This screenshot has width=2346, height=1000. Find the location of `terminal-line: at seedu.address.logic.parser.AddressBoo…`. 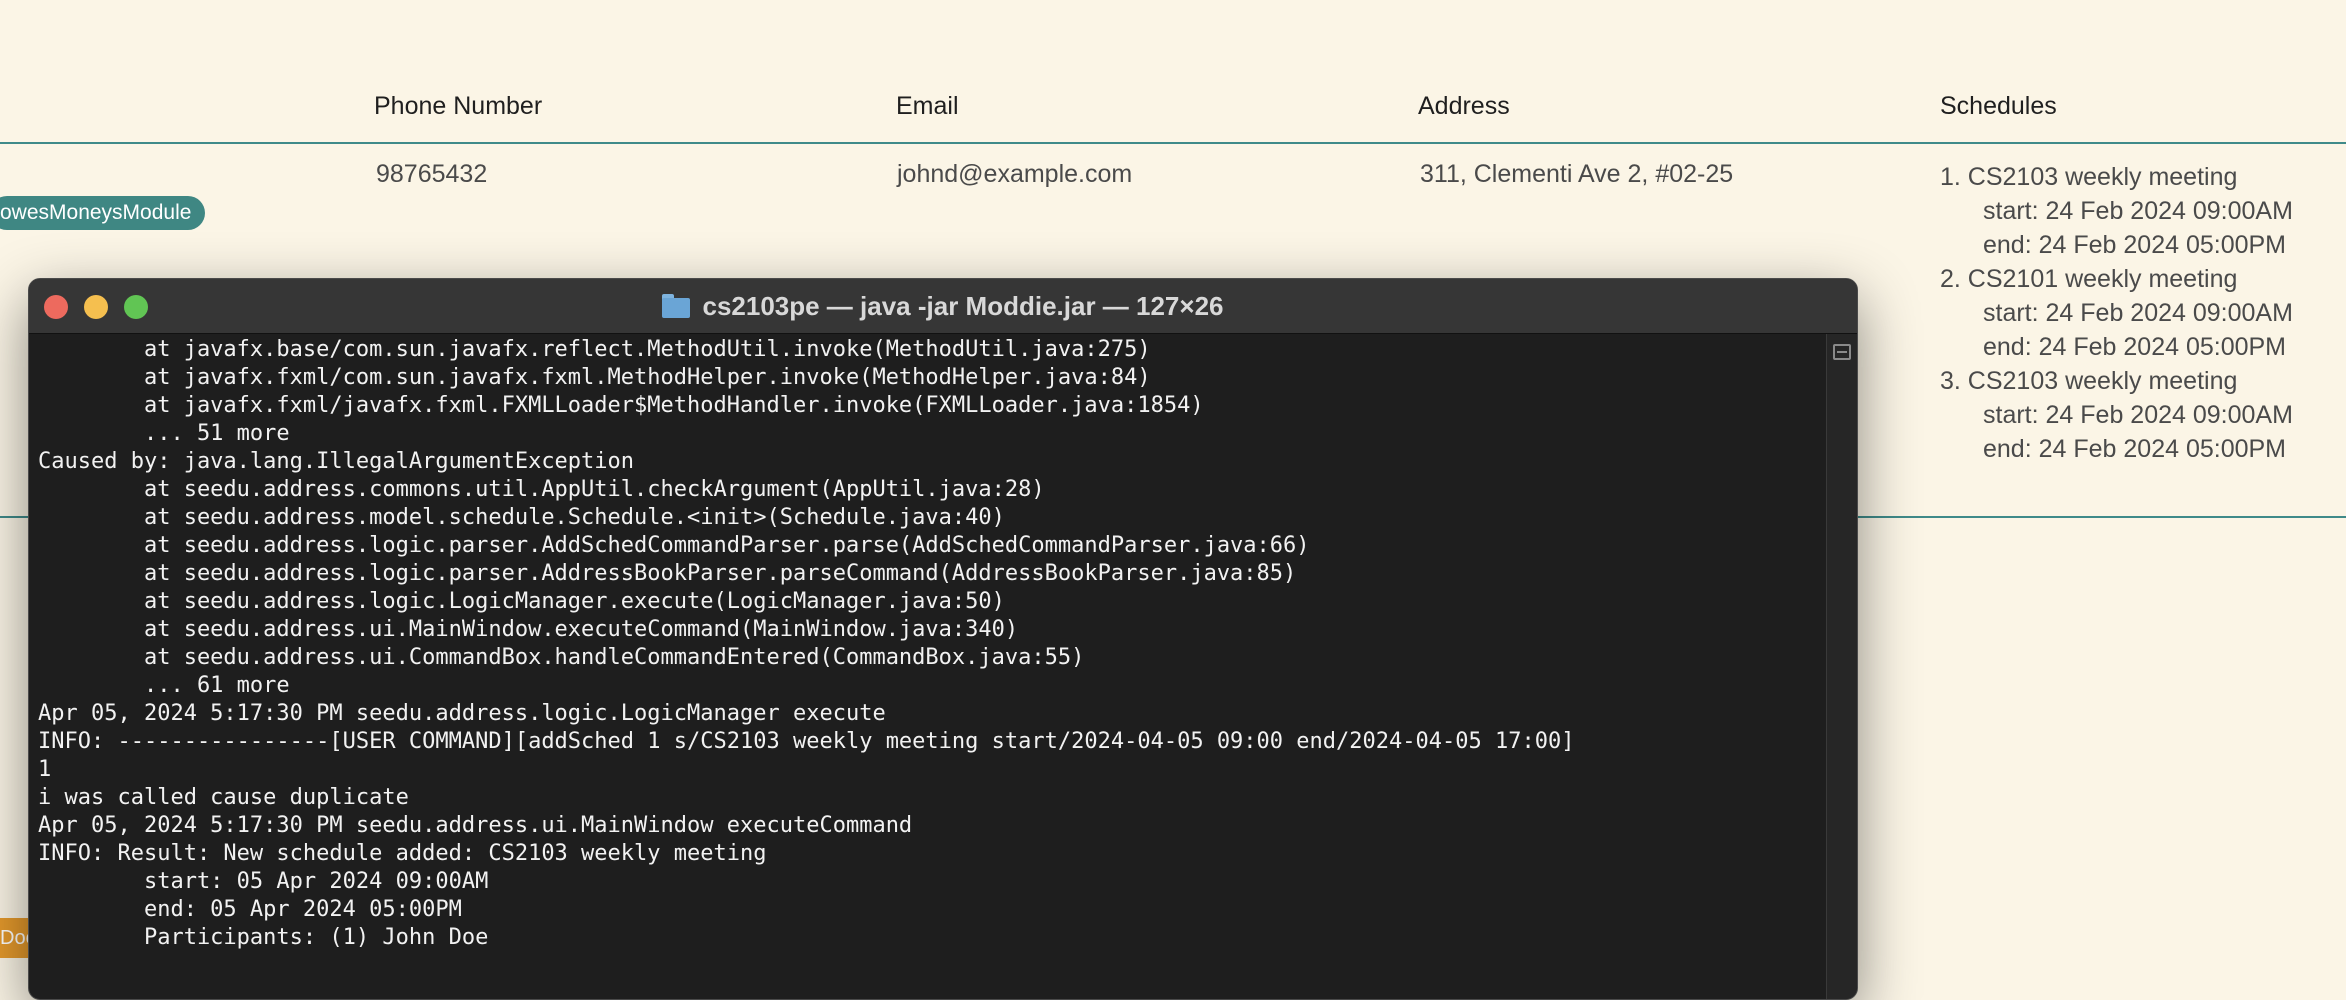

terminal-line: at seedu.address.logic.parser.AddressBoo… is located at coordinates (667, 573).